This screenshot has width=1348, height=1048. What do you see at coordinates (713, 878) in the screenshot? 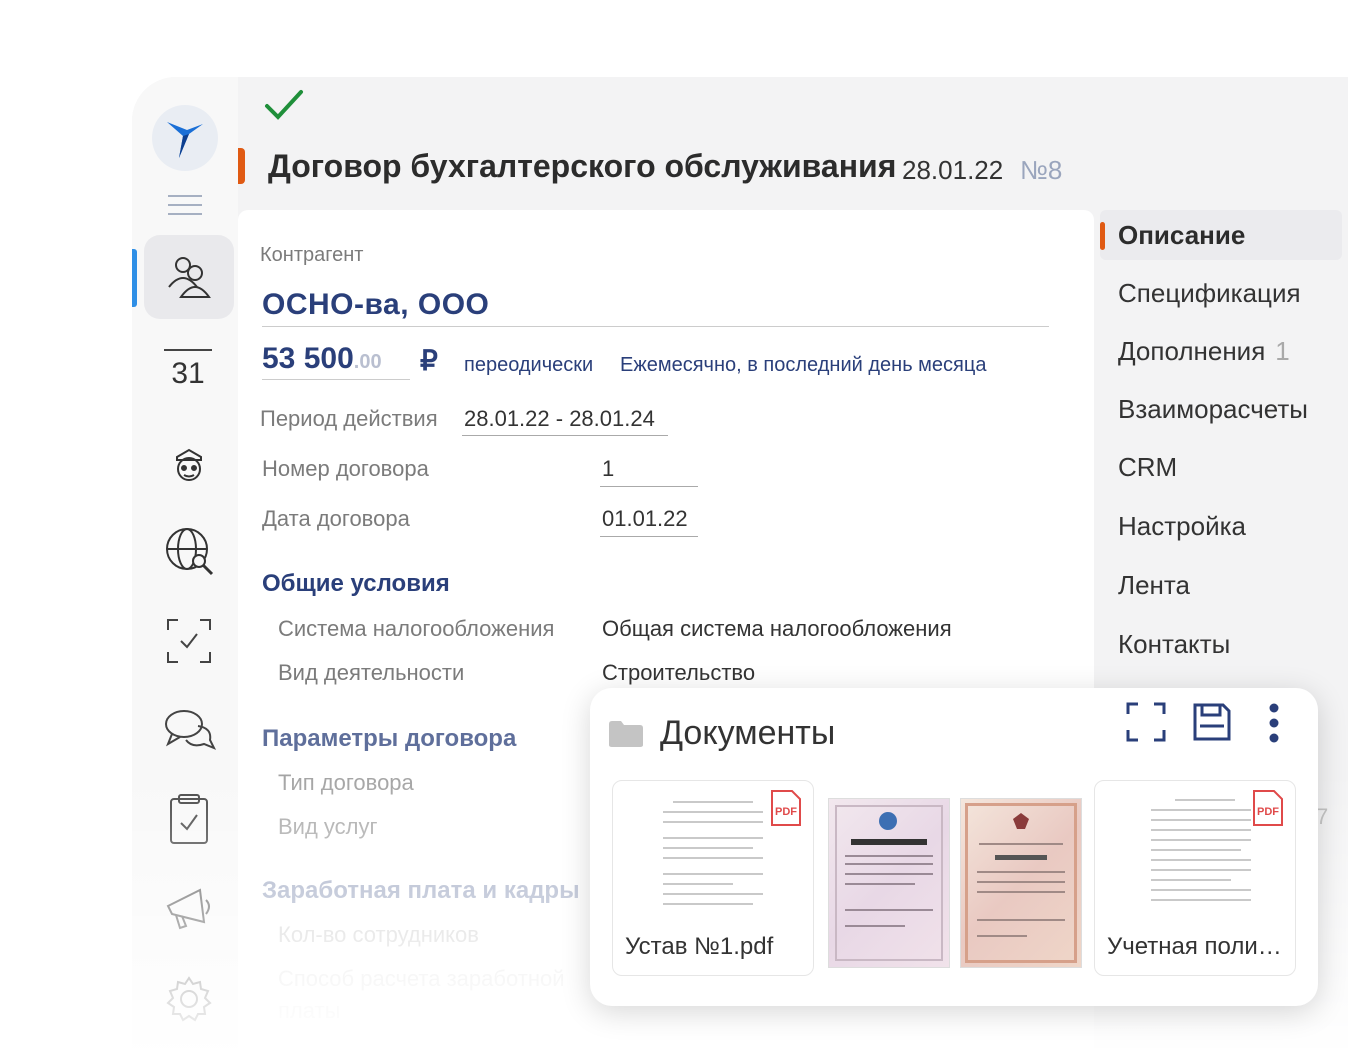
I see `document-tile: PDF Устав №1.pdf` at bounding box center [713, 878].